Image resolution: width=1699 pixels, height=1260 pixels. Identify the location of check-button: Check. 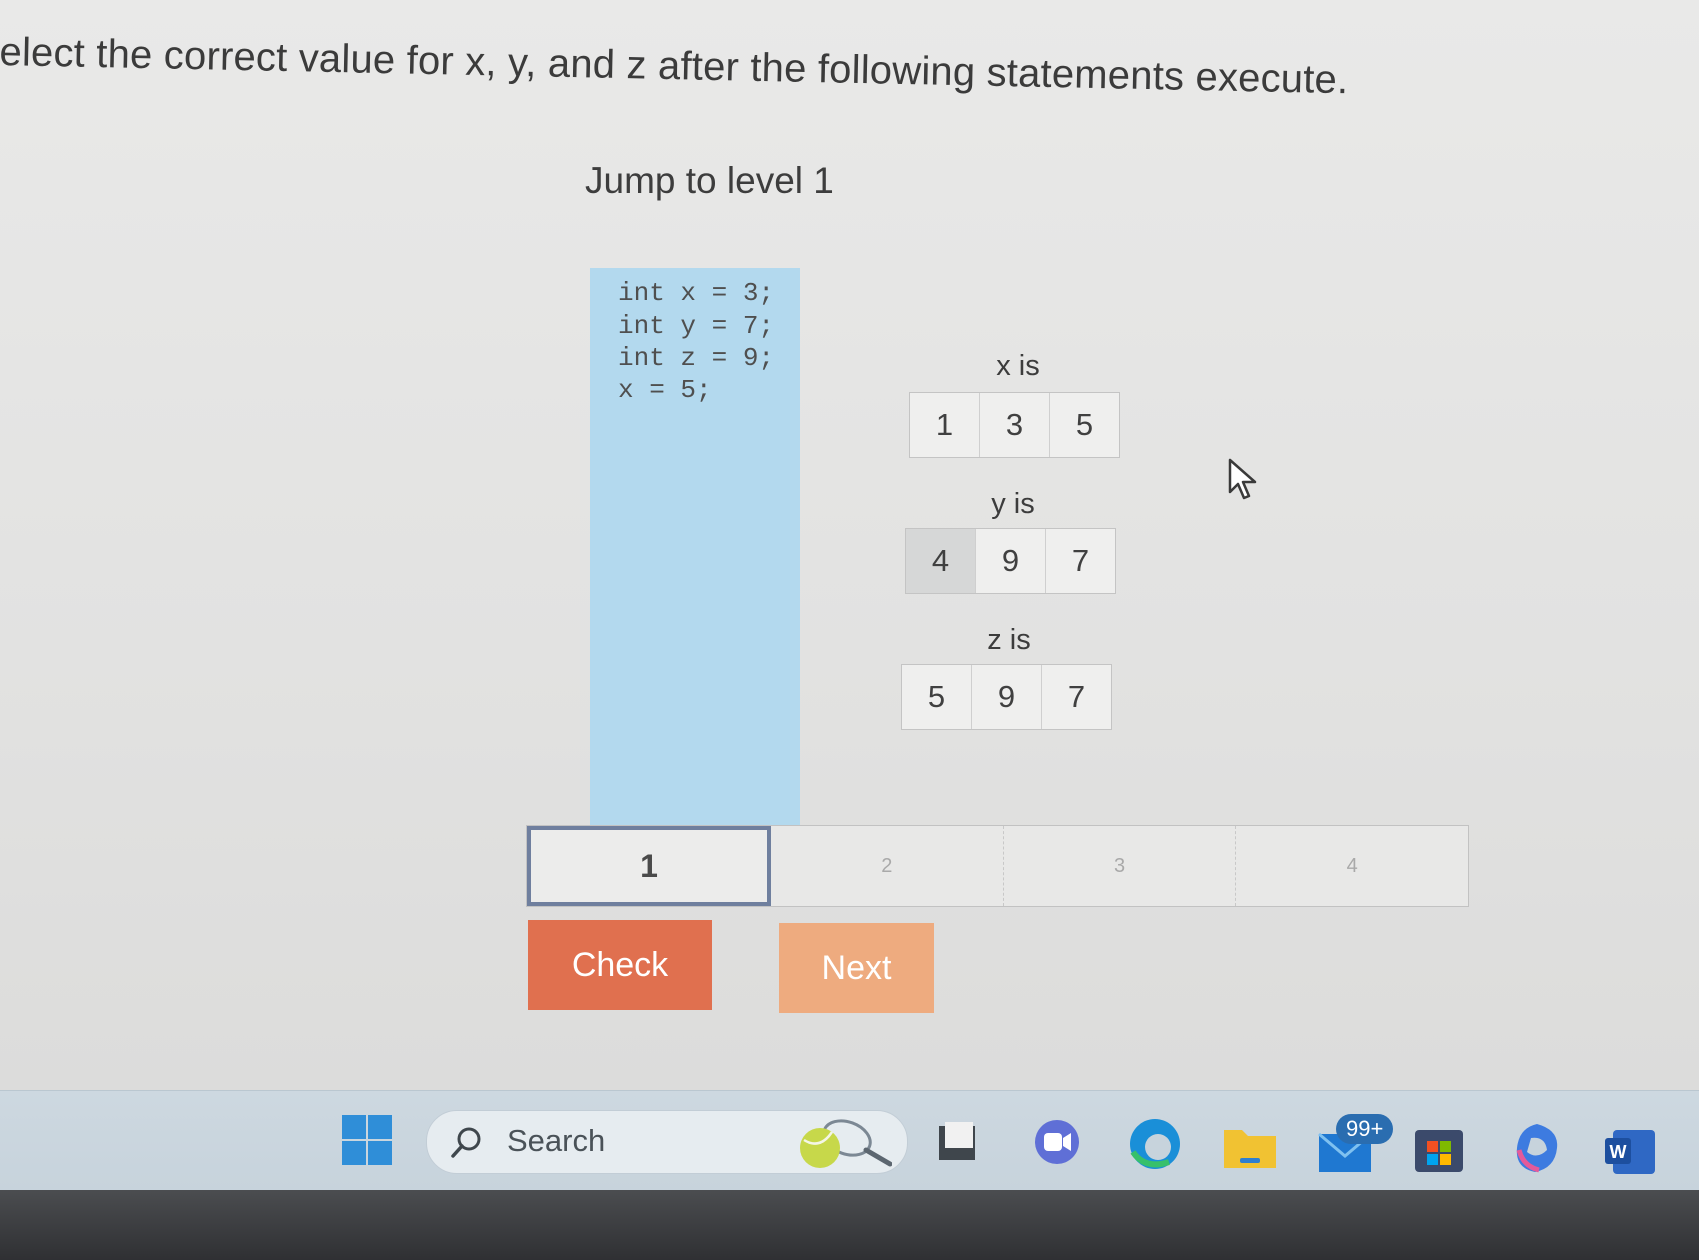
(620, 965).